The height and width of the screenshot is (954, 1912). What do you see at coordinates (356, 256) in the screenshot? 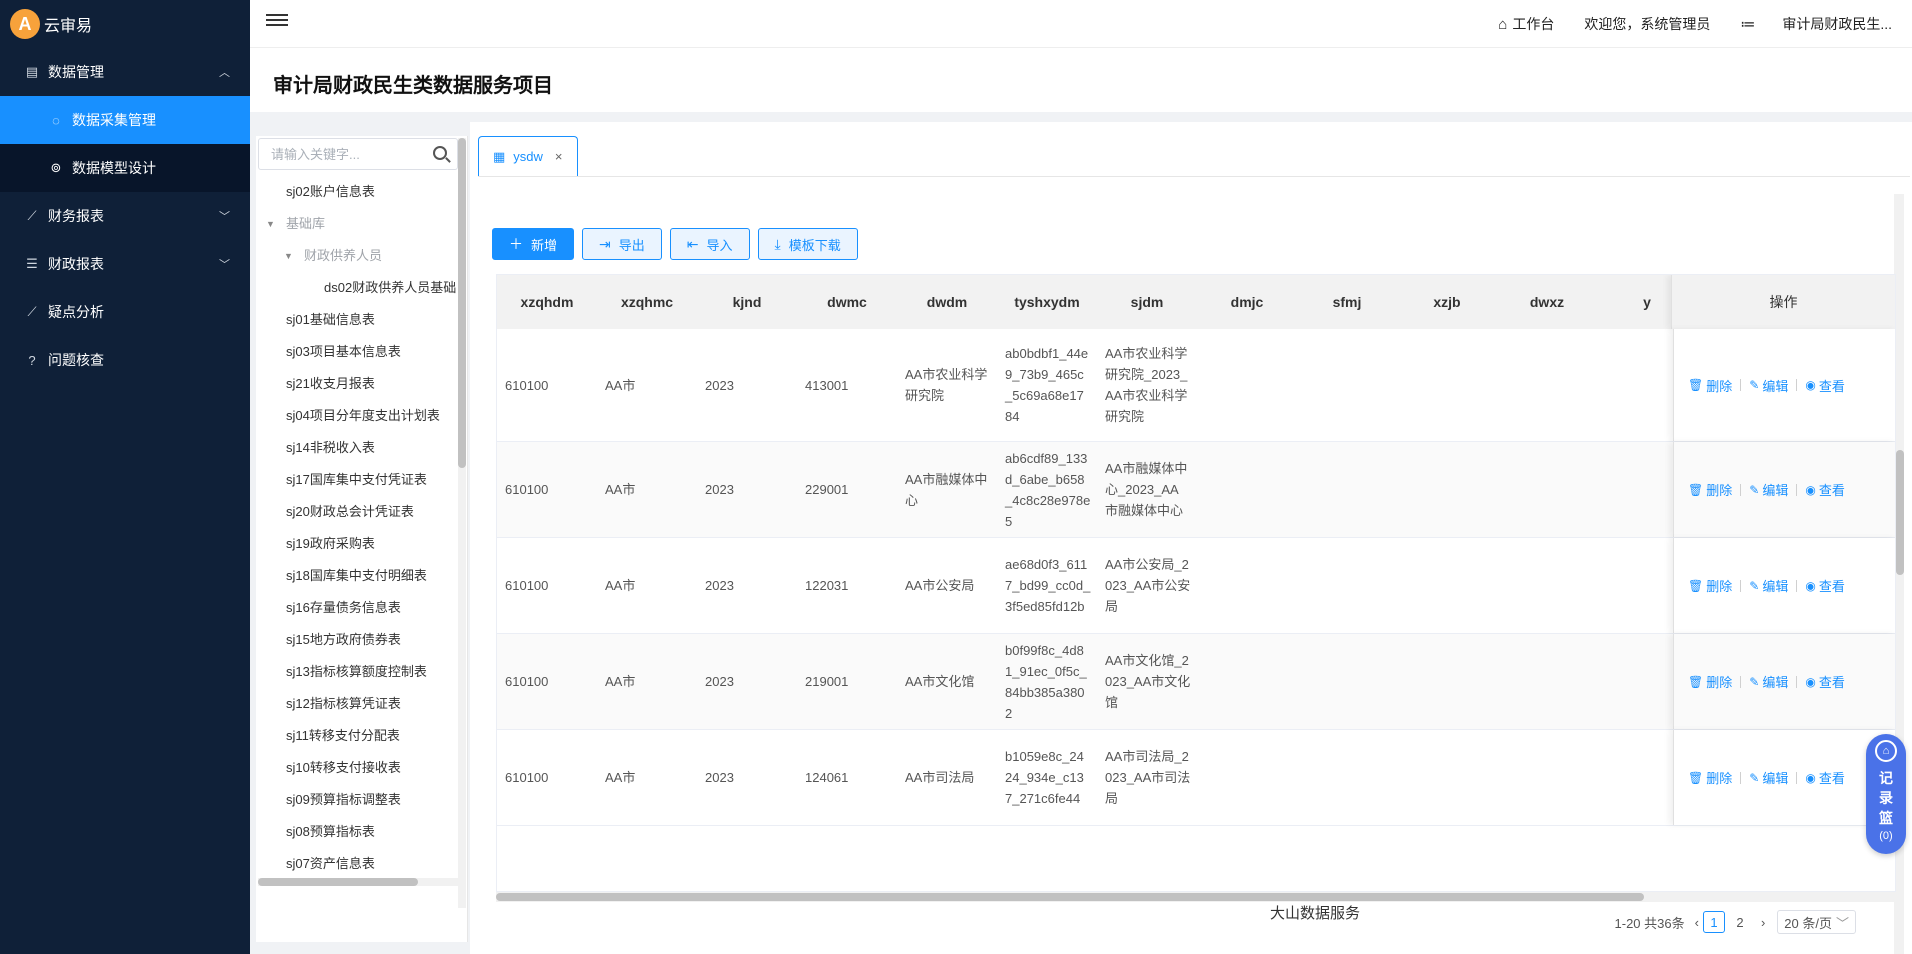
I see `tree-node-folder: ▼ 财政供养人员` at bounding box center [356, 256].